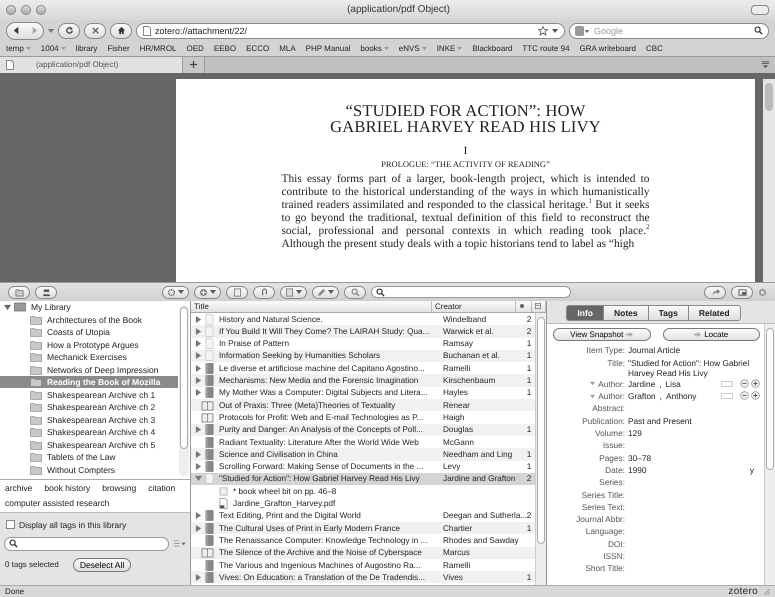 This screenshot has height=597, width=775. Describe the element at coordinates (694, 421) in the screenshot. I see `field-value: Past and Present` at that location.